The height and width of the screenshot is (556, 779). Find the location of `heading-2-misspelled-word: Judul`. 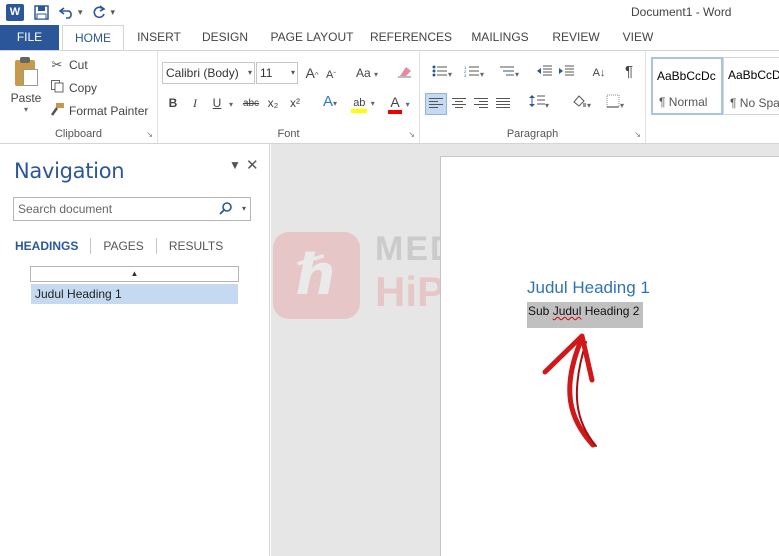

heading-2-misspelled-word: Judul is located at coordinates (567, 311).